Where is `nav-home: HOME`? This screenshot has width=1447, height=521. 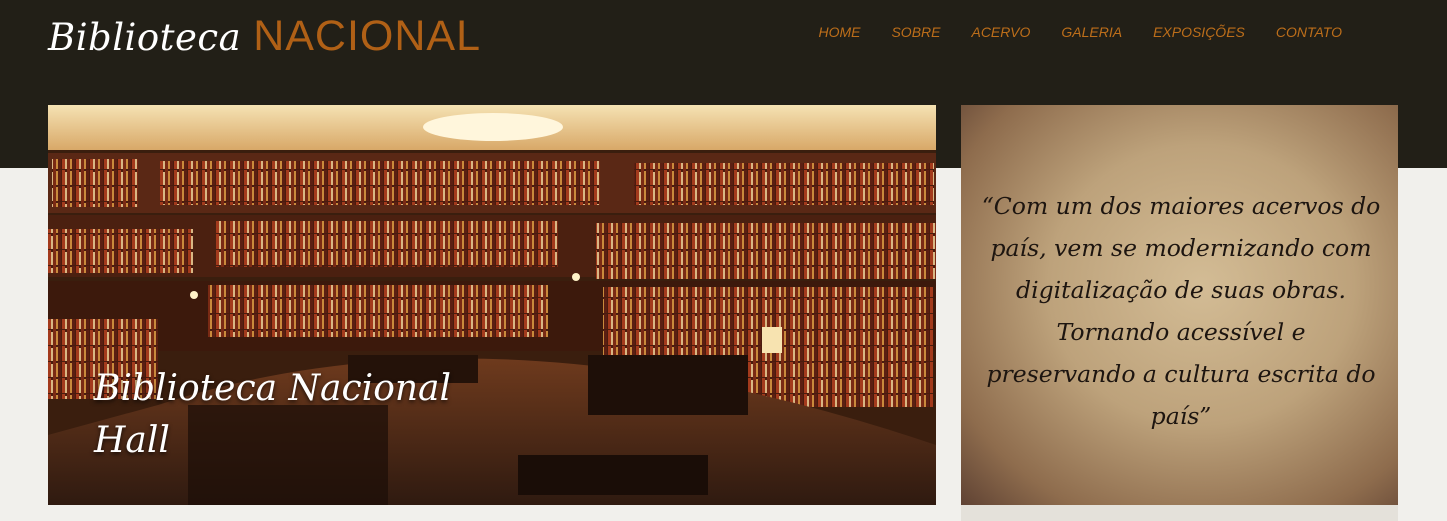 nav-home: HOME is located at coordinates (839, 32).